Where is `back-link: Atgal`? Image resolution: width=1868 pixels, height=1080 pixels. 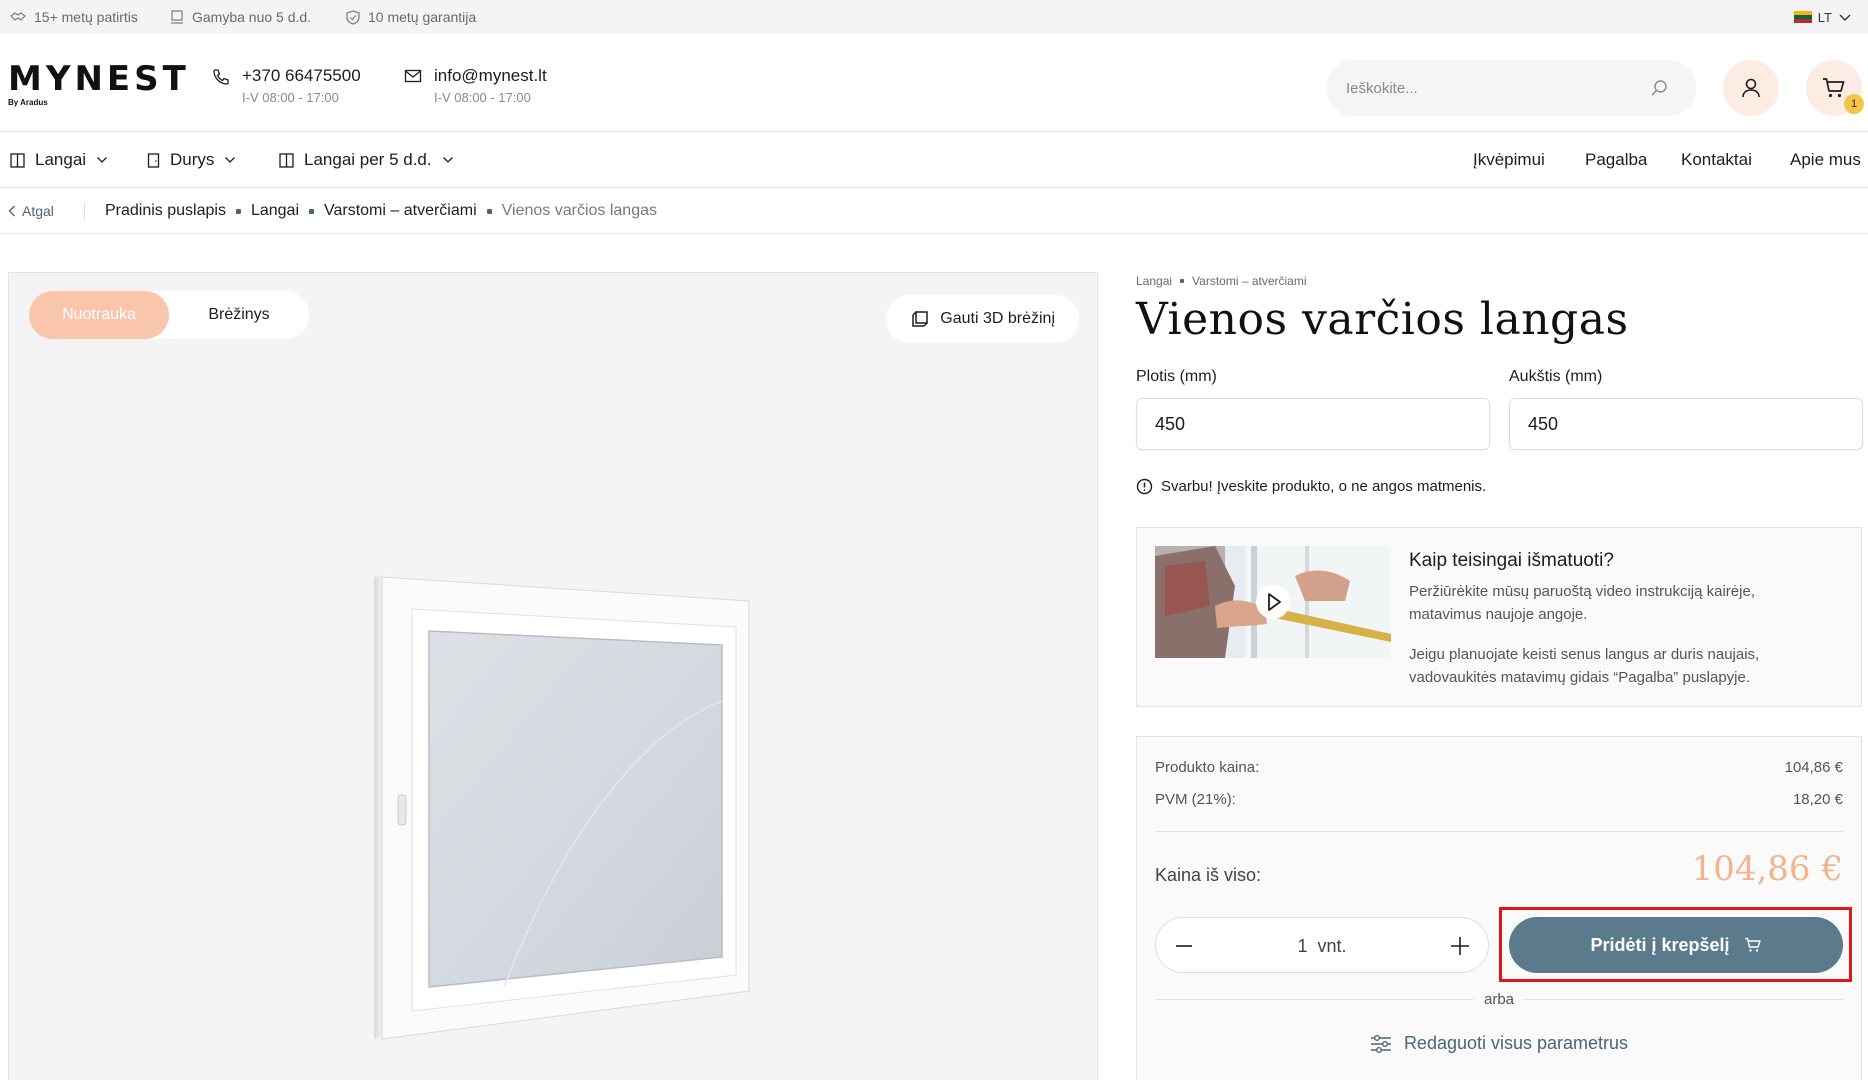
back-link: Atgal is located at coordinates (31, 211).